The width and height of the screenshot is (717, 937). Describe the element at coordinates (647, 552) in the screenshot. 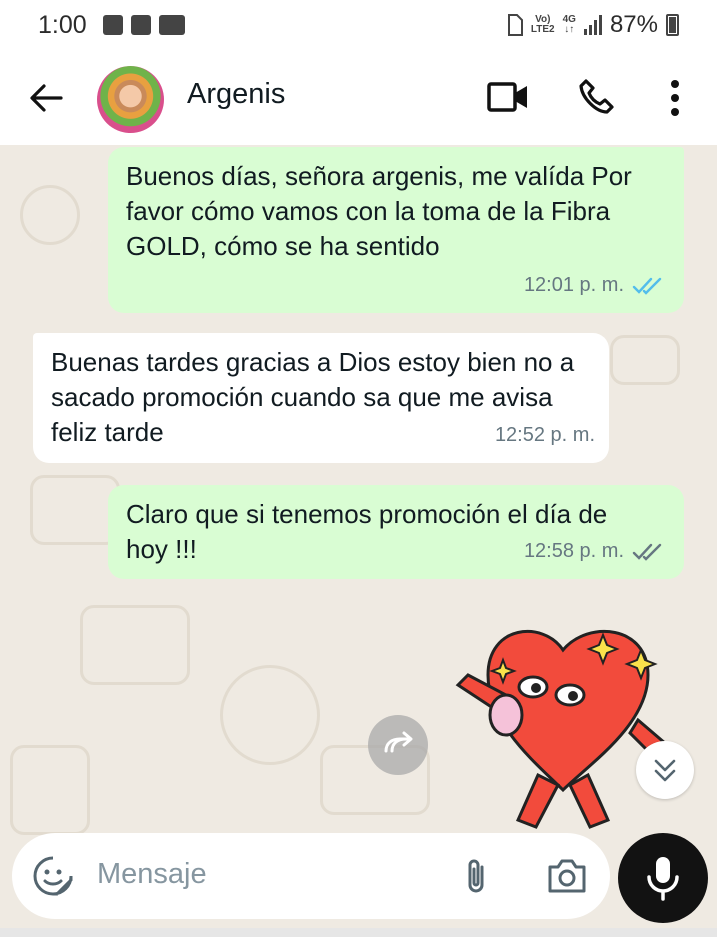

I see `delivered-ticks-icon` at that location.